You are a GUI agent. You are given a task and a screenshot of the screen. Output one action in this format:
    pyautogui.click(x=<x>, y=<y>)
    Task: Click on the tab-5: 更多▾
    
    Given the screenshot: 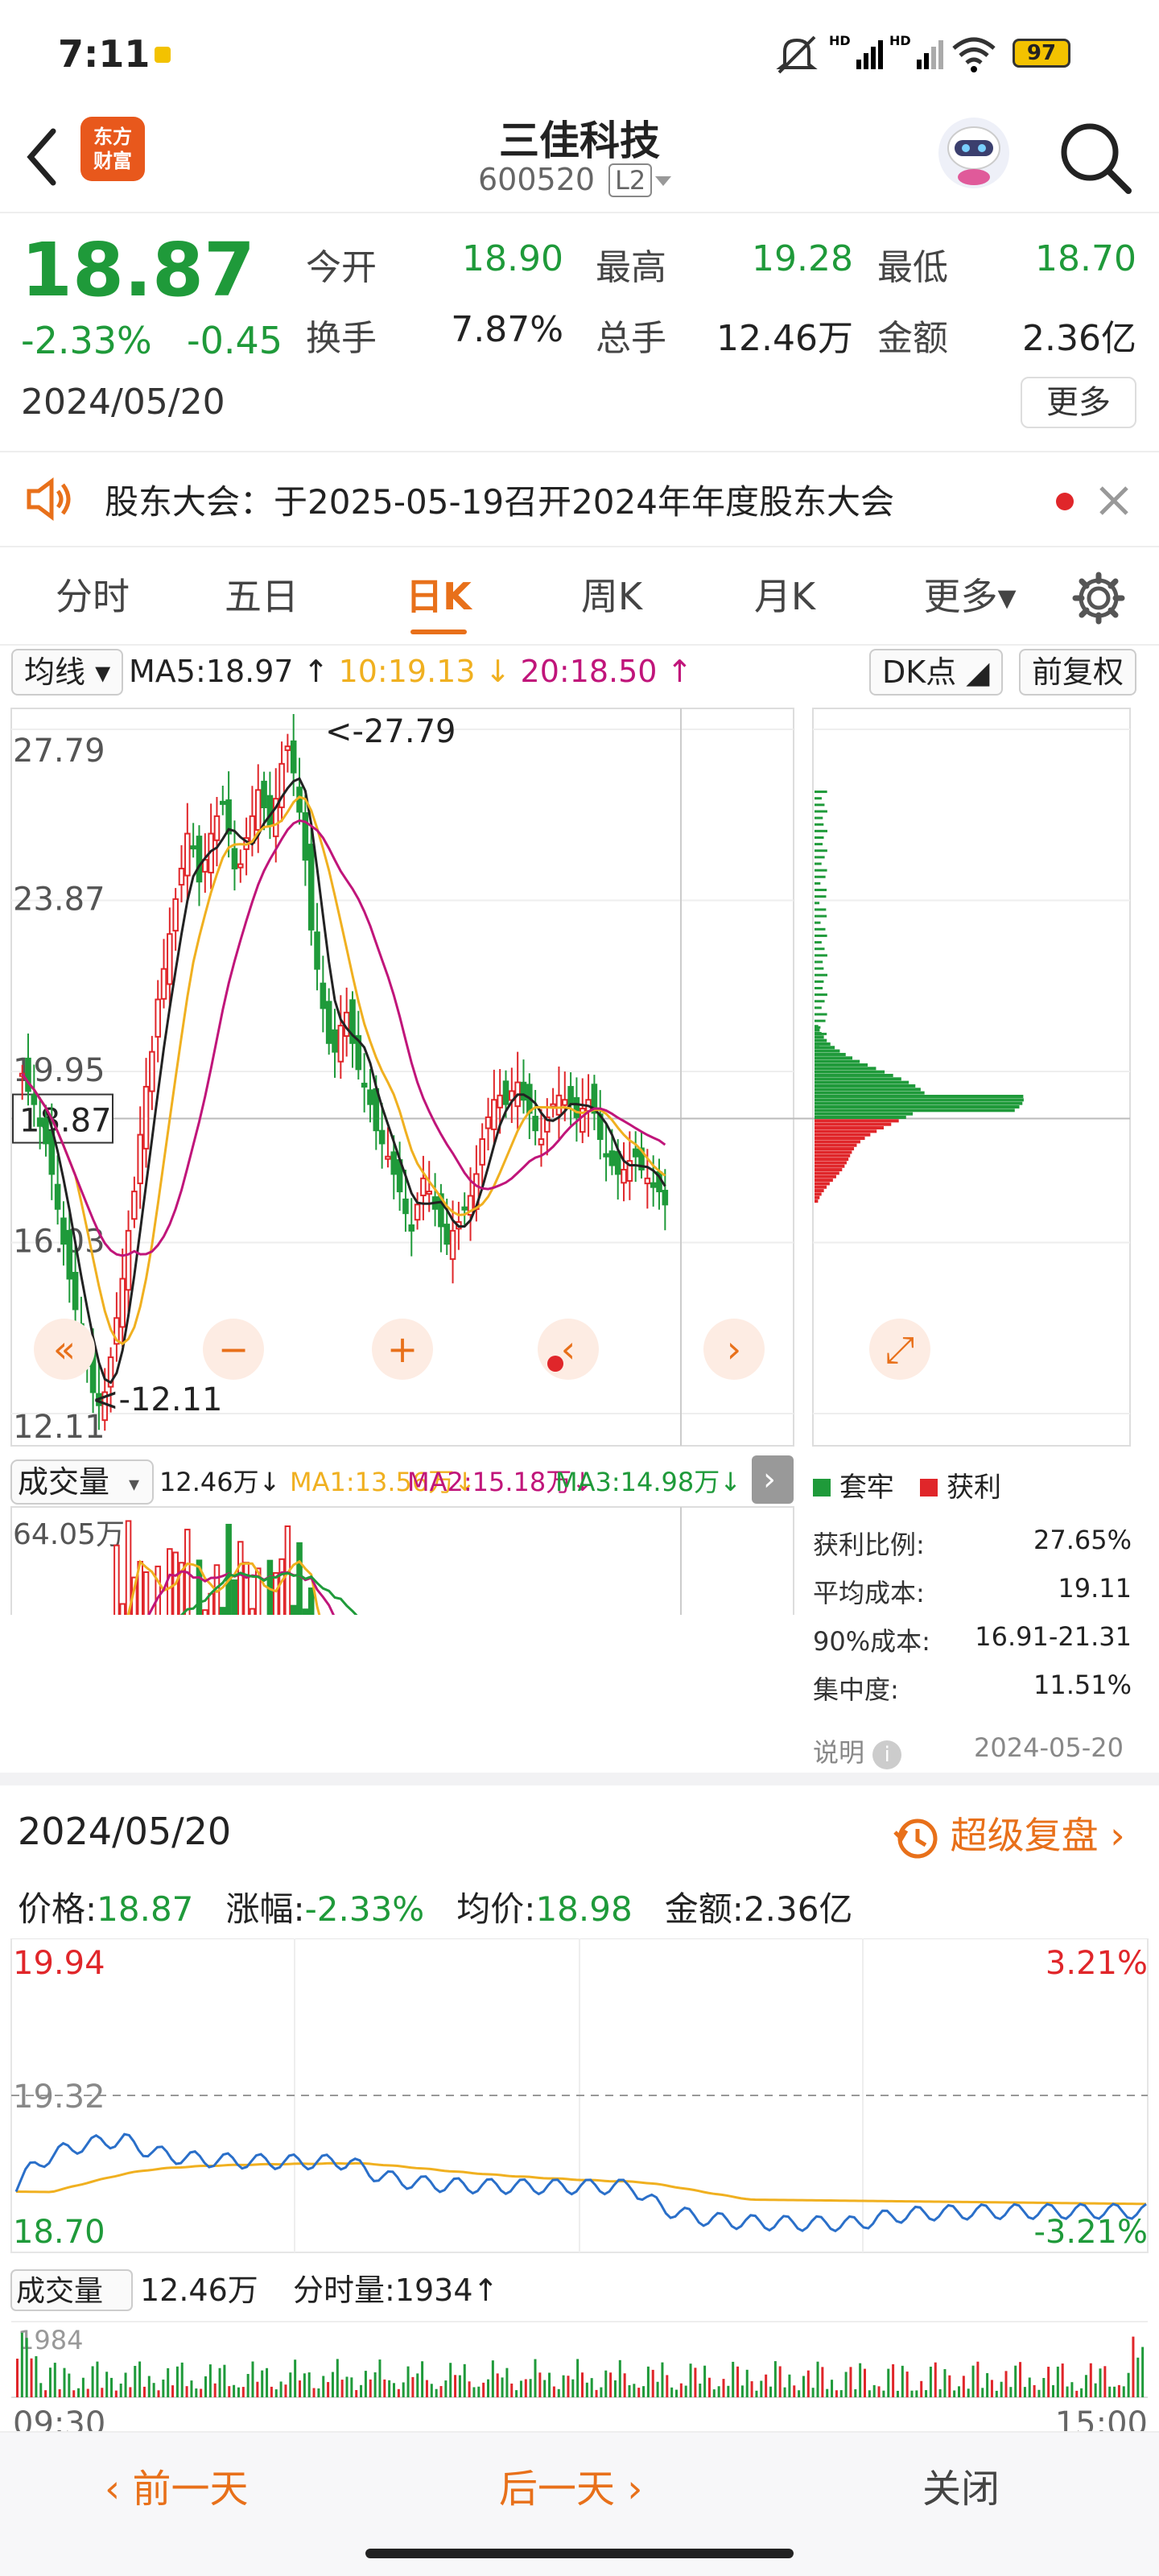 What is the action you would take?
    pyautogui.click(x=969, y=596)
    